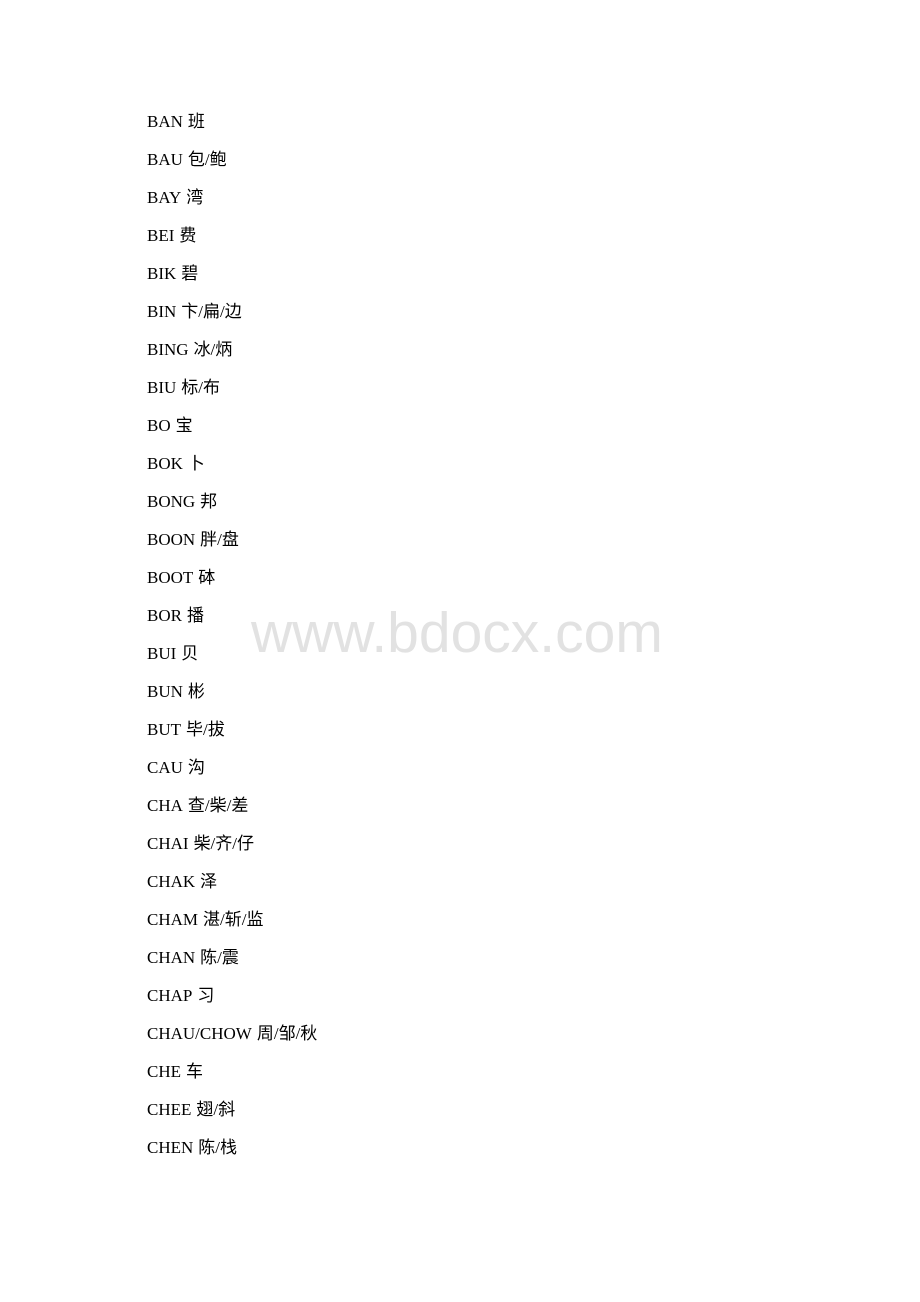 The width and height of the screenshot is (920, 1302). I want to click on chinese-characters: 陈/栈, so click(218, 1147).